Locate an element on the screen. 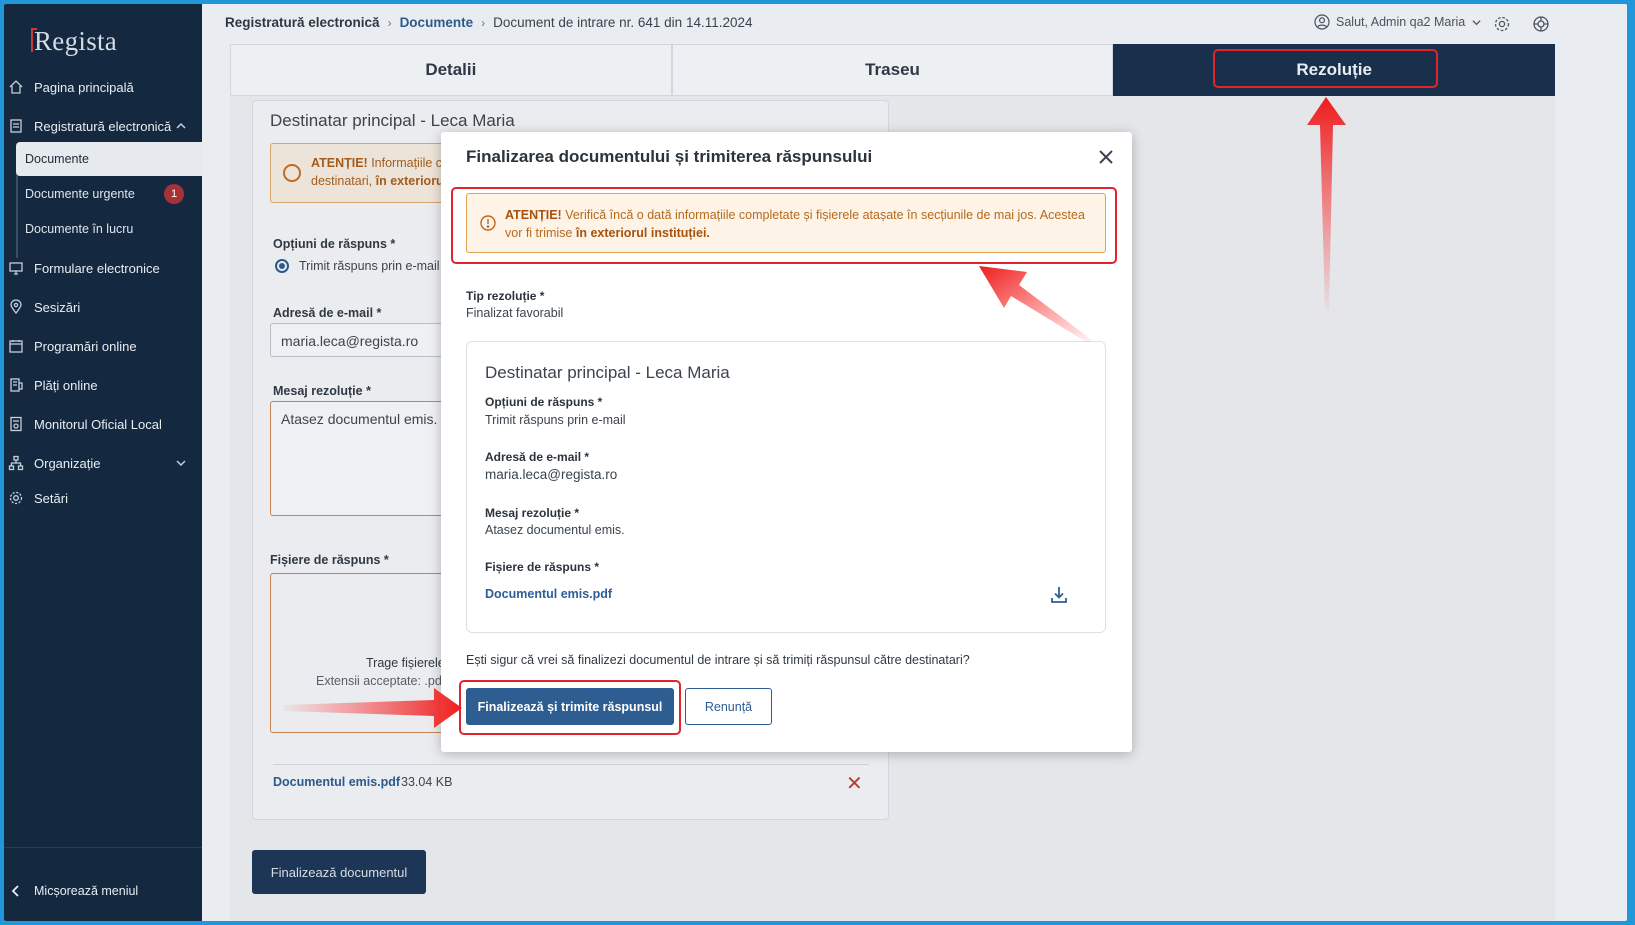 This screenshot has width=1635, height=925. sidebar-item-label: Formulare electronice is located at coordinates (97, 268).